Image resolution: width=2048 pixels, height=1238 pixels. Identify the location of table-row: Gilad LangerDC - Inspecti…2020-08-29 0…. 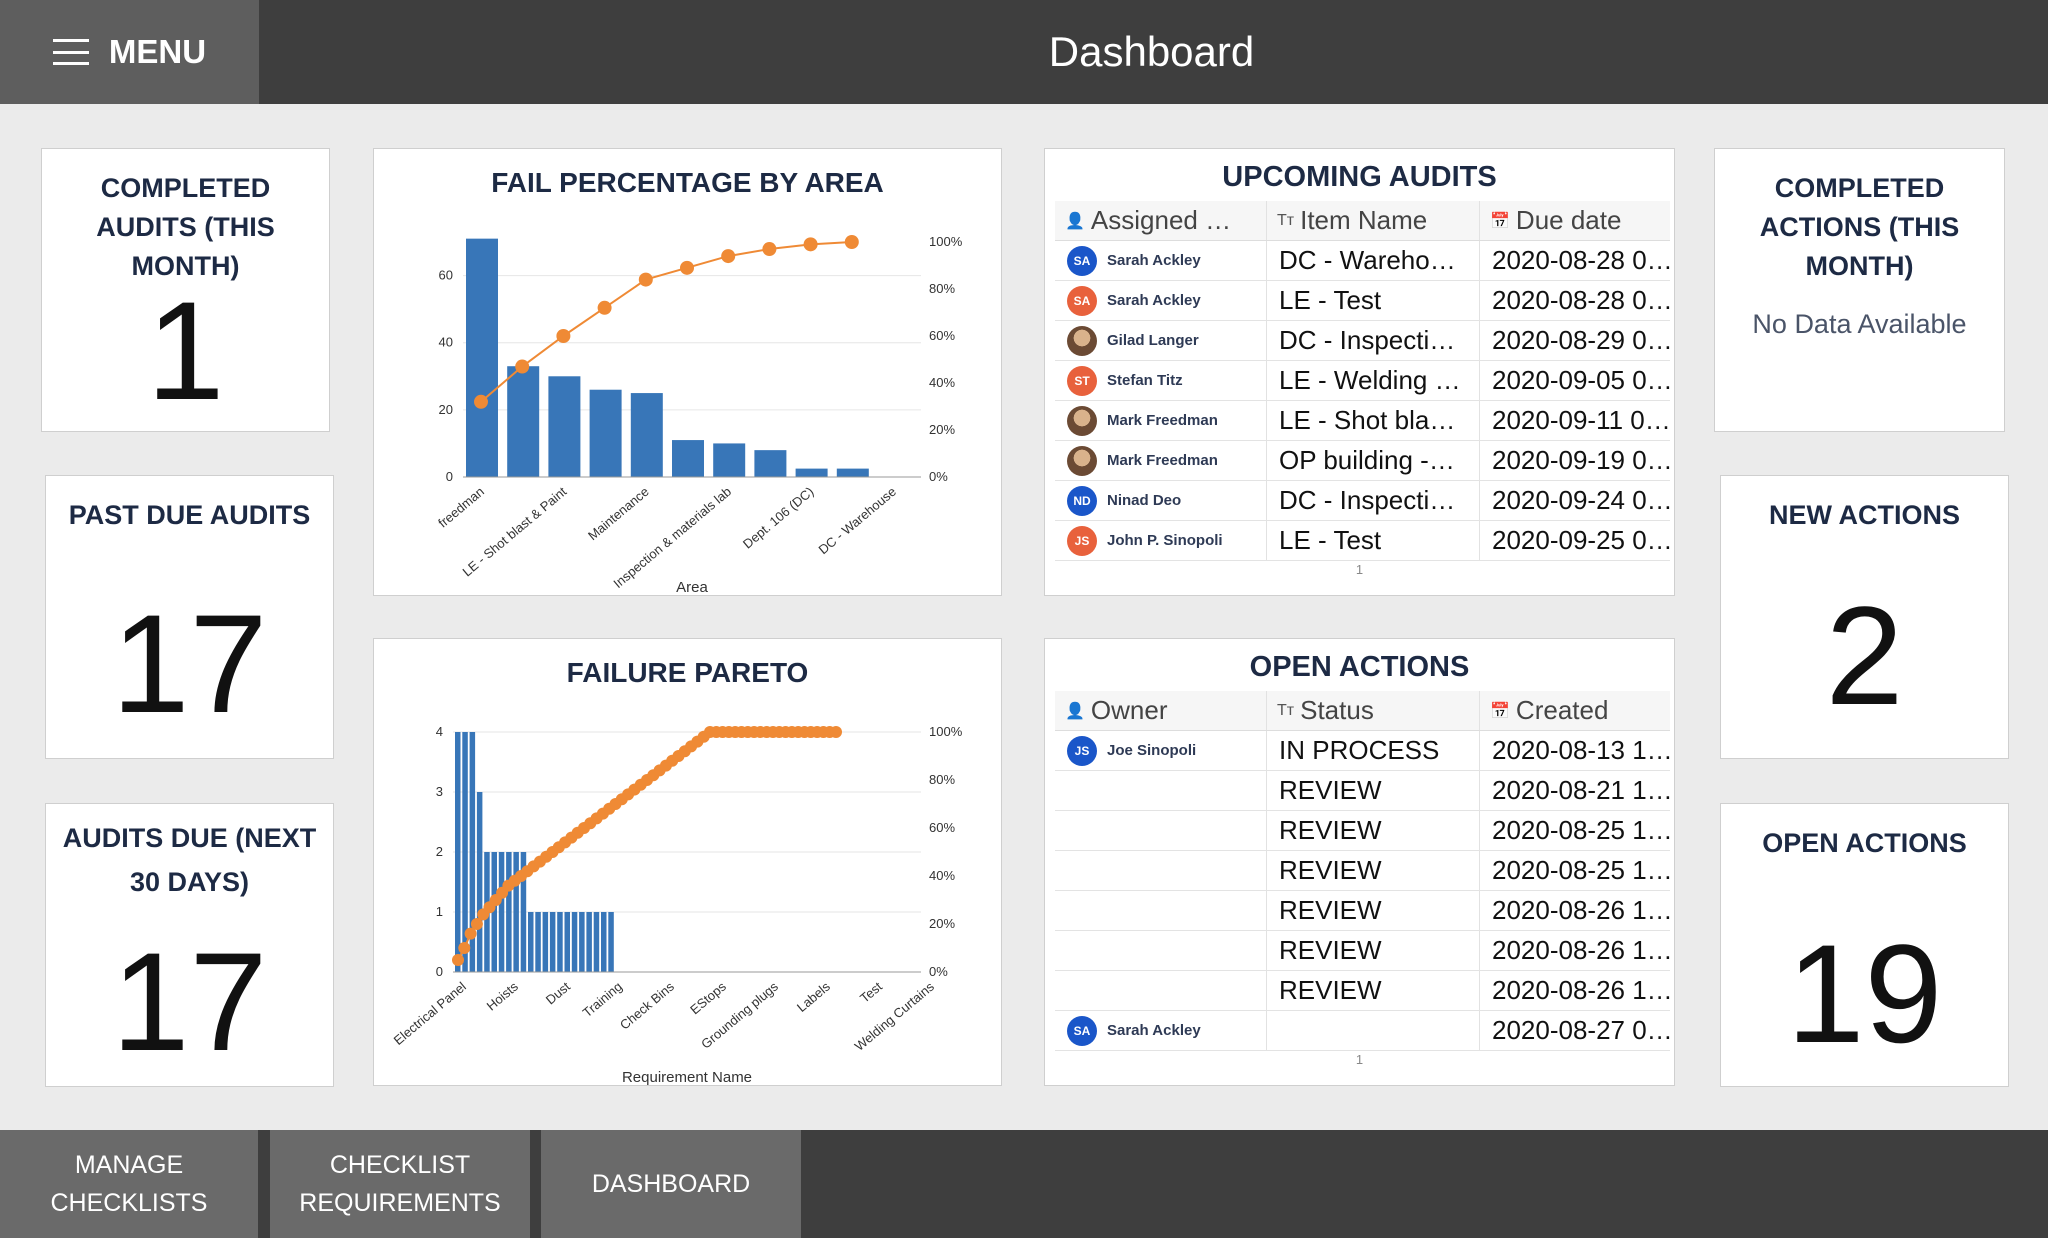
(1362, 341).